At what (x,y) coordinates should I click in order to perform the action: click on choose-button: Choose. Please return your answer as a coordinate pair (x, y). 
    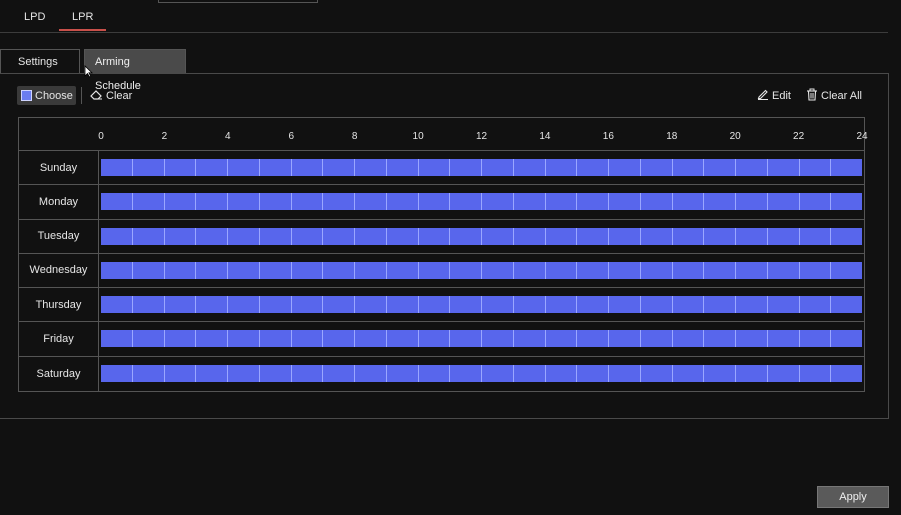
    Looking at the image, I should click on (46, 95).